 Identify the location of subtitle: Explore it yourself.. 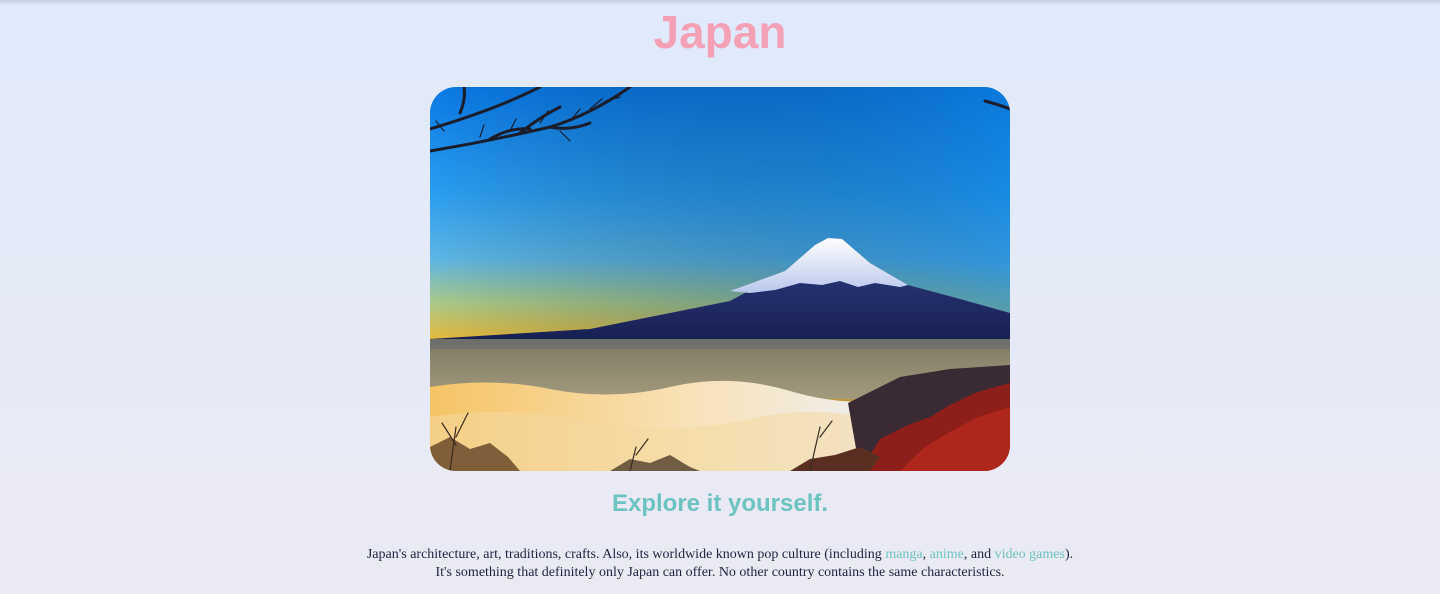
(720, 503).